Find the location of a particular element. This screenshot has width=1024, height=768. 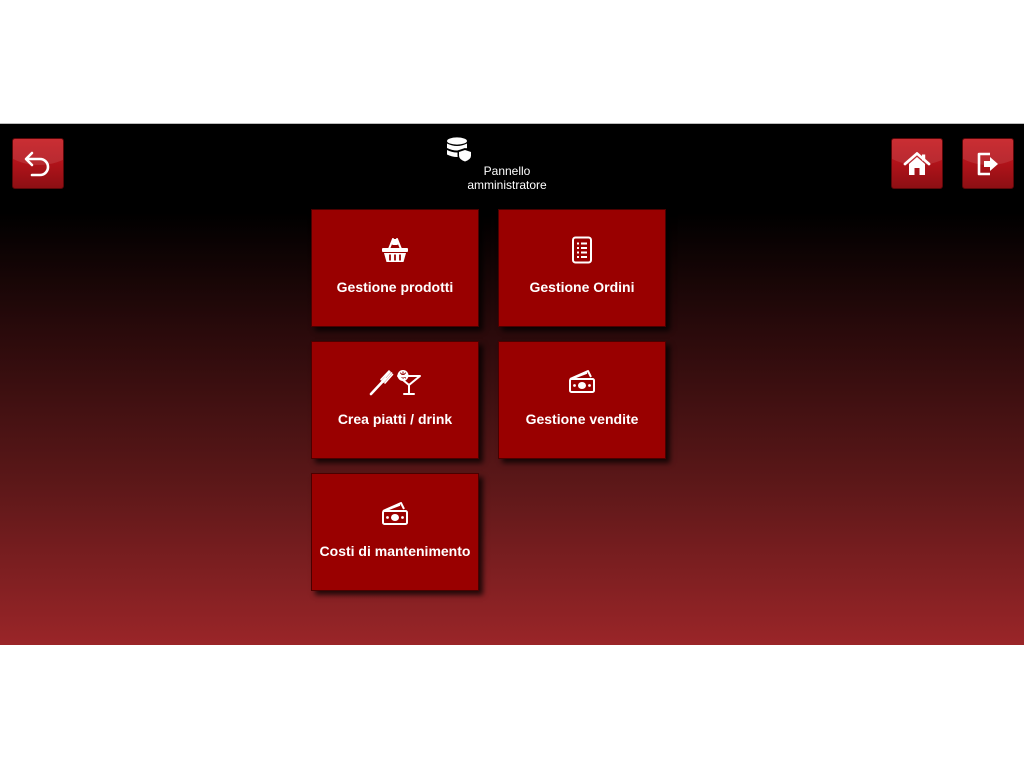

back-button is located at coordinates (38, 163).